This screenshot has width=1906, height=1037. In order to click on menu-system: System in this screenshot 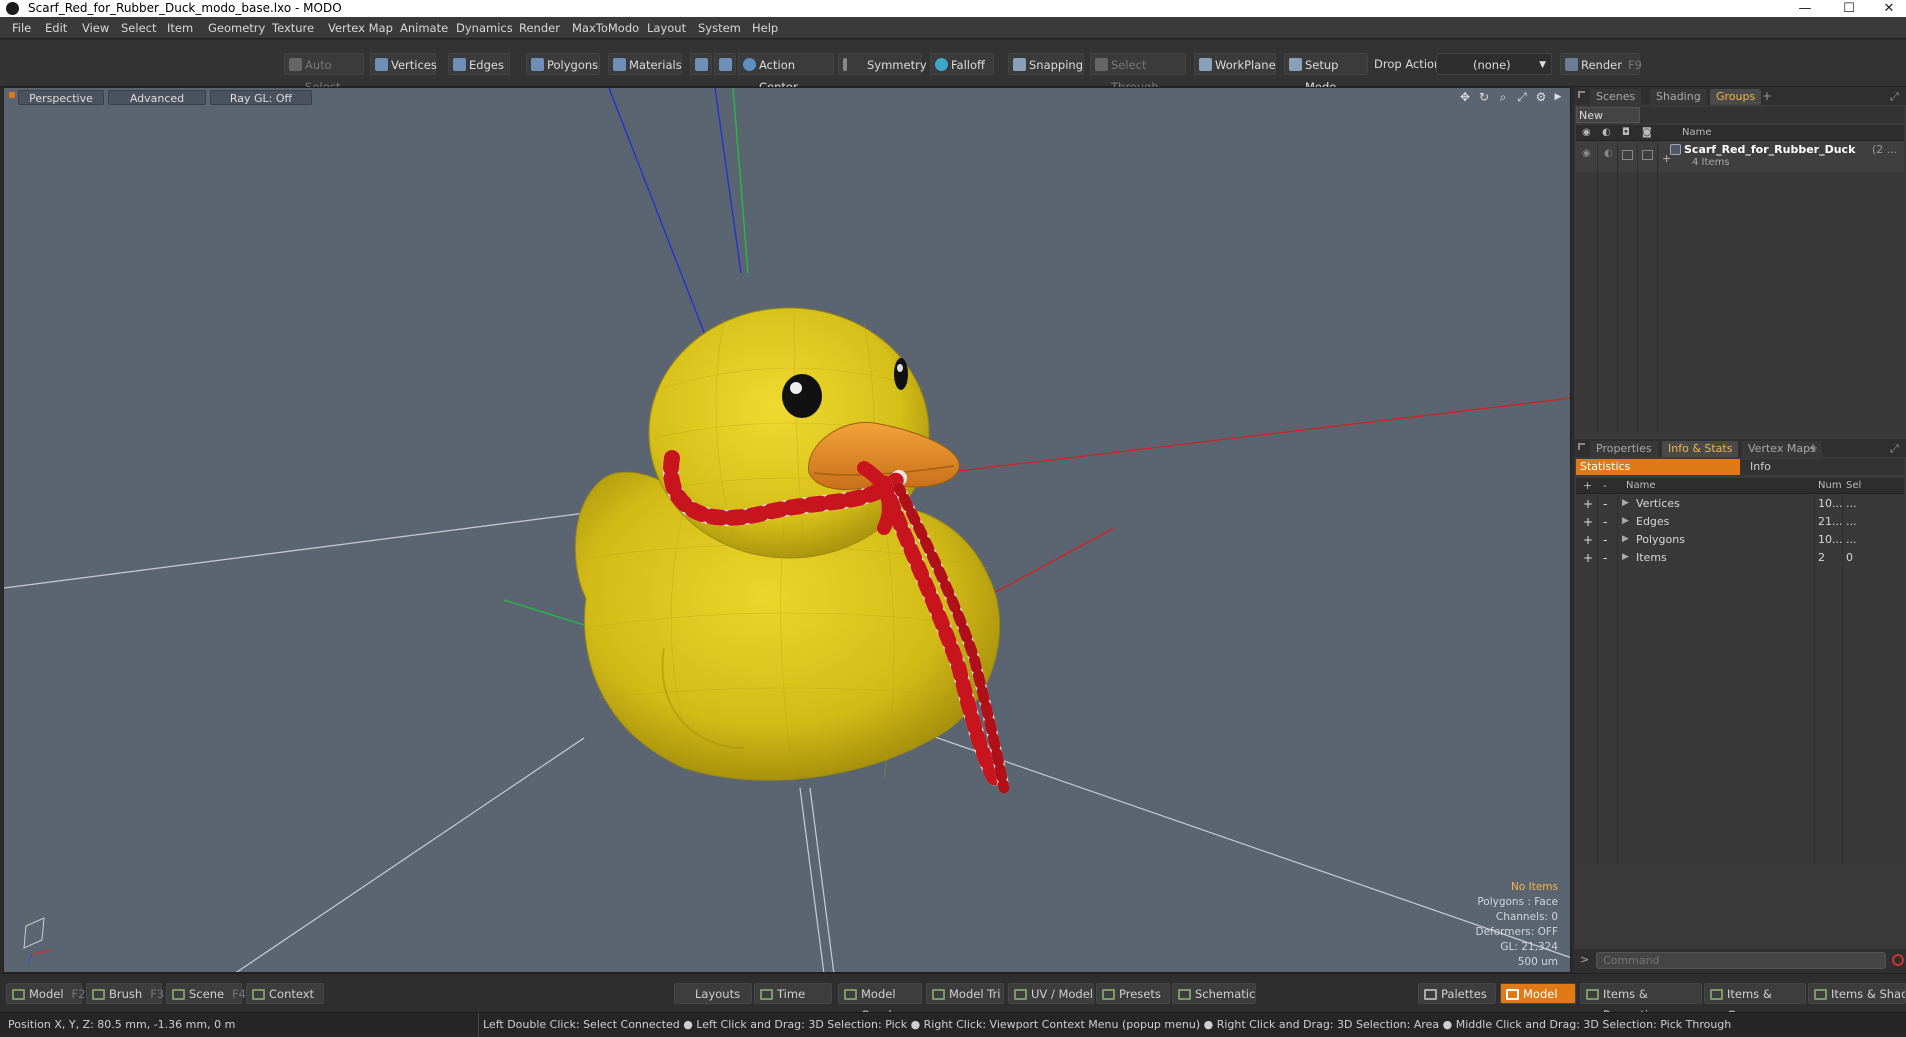, I will do `click(719, 28)`.